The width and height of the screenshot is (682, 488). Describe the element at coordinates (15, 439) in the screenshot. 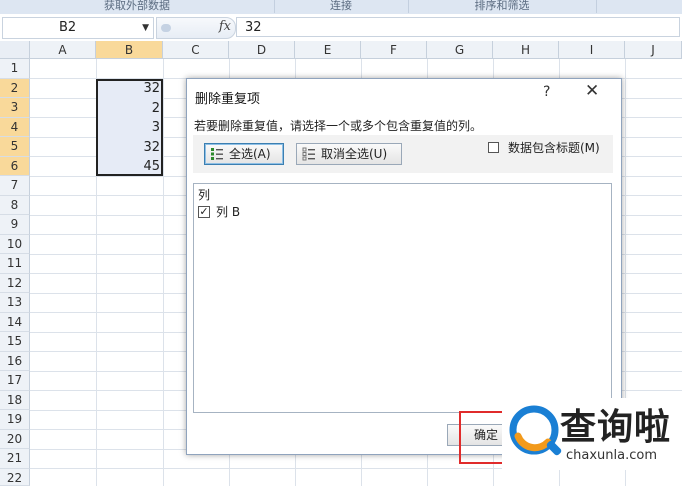

I see `row-header-20: 20` at that location.